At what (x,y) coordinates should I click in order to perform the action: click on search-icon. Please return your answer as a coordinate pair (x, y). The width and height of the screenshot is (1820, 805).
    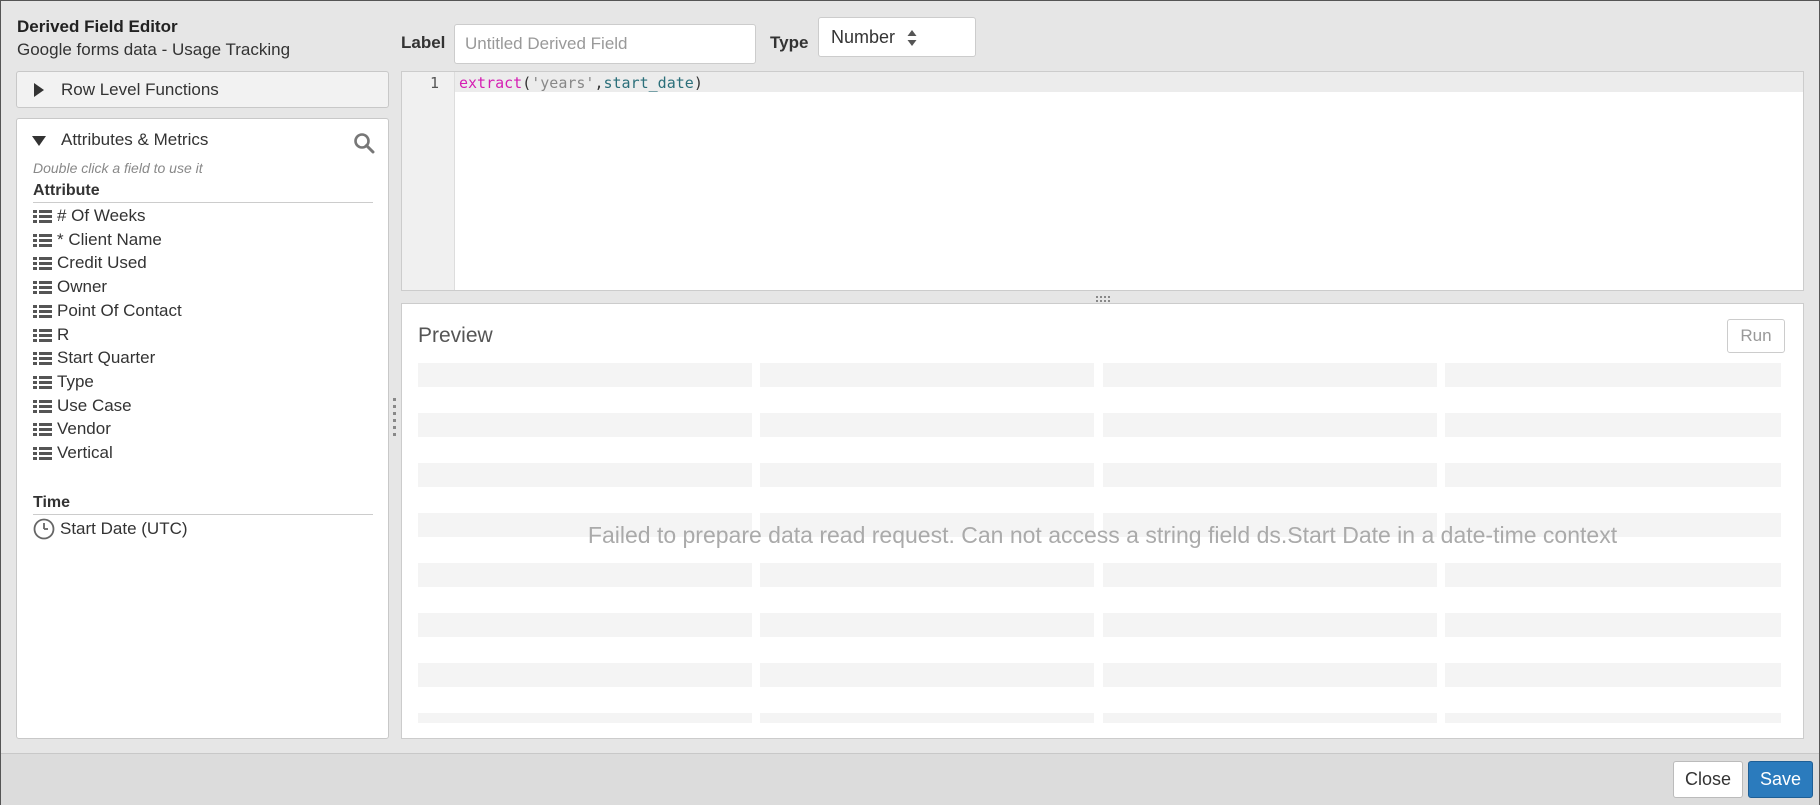
    Looking at the image, I should click on (364, 143).